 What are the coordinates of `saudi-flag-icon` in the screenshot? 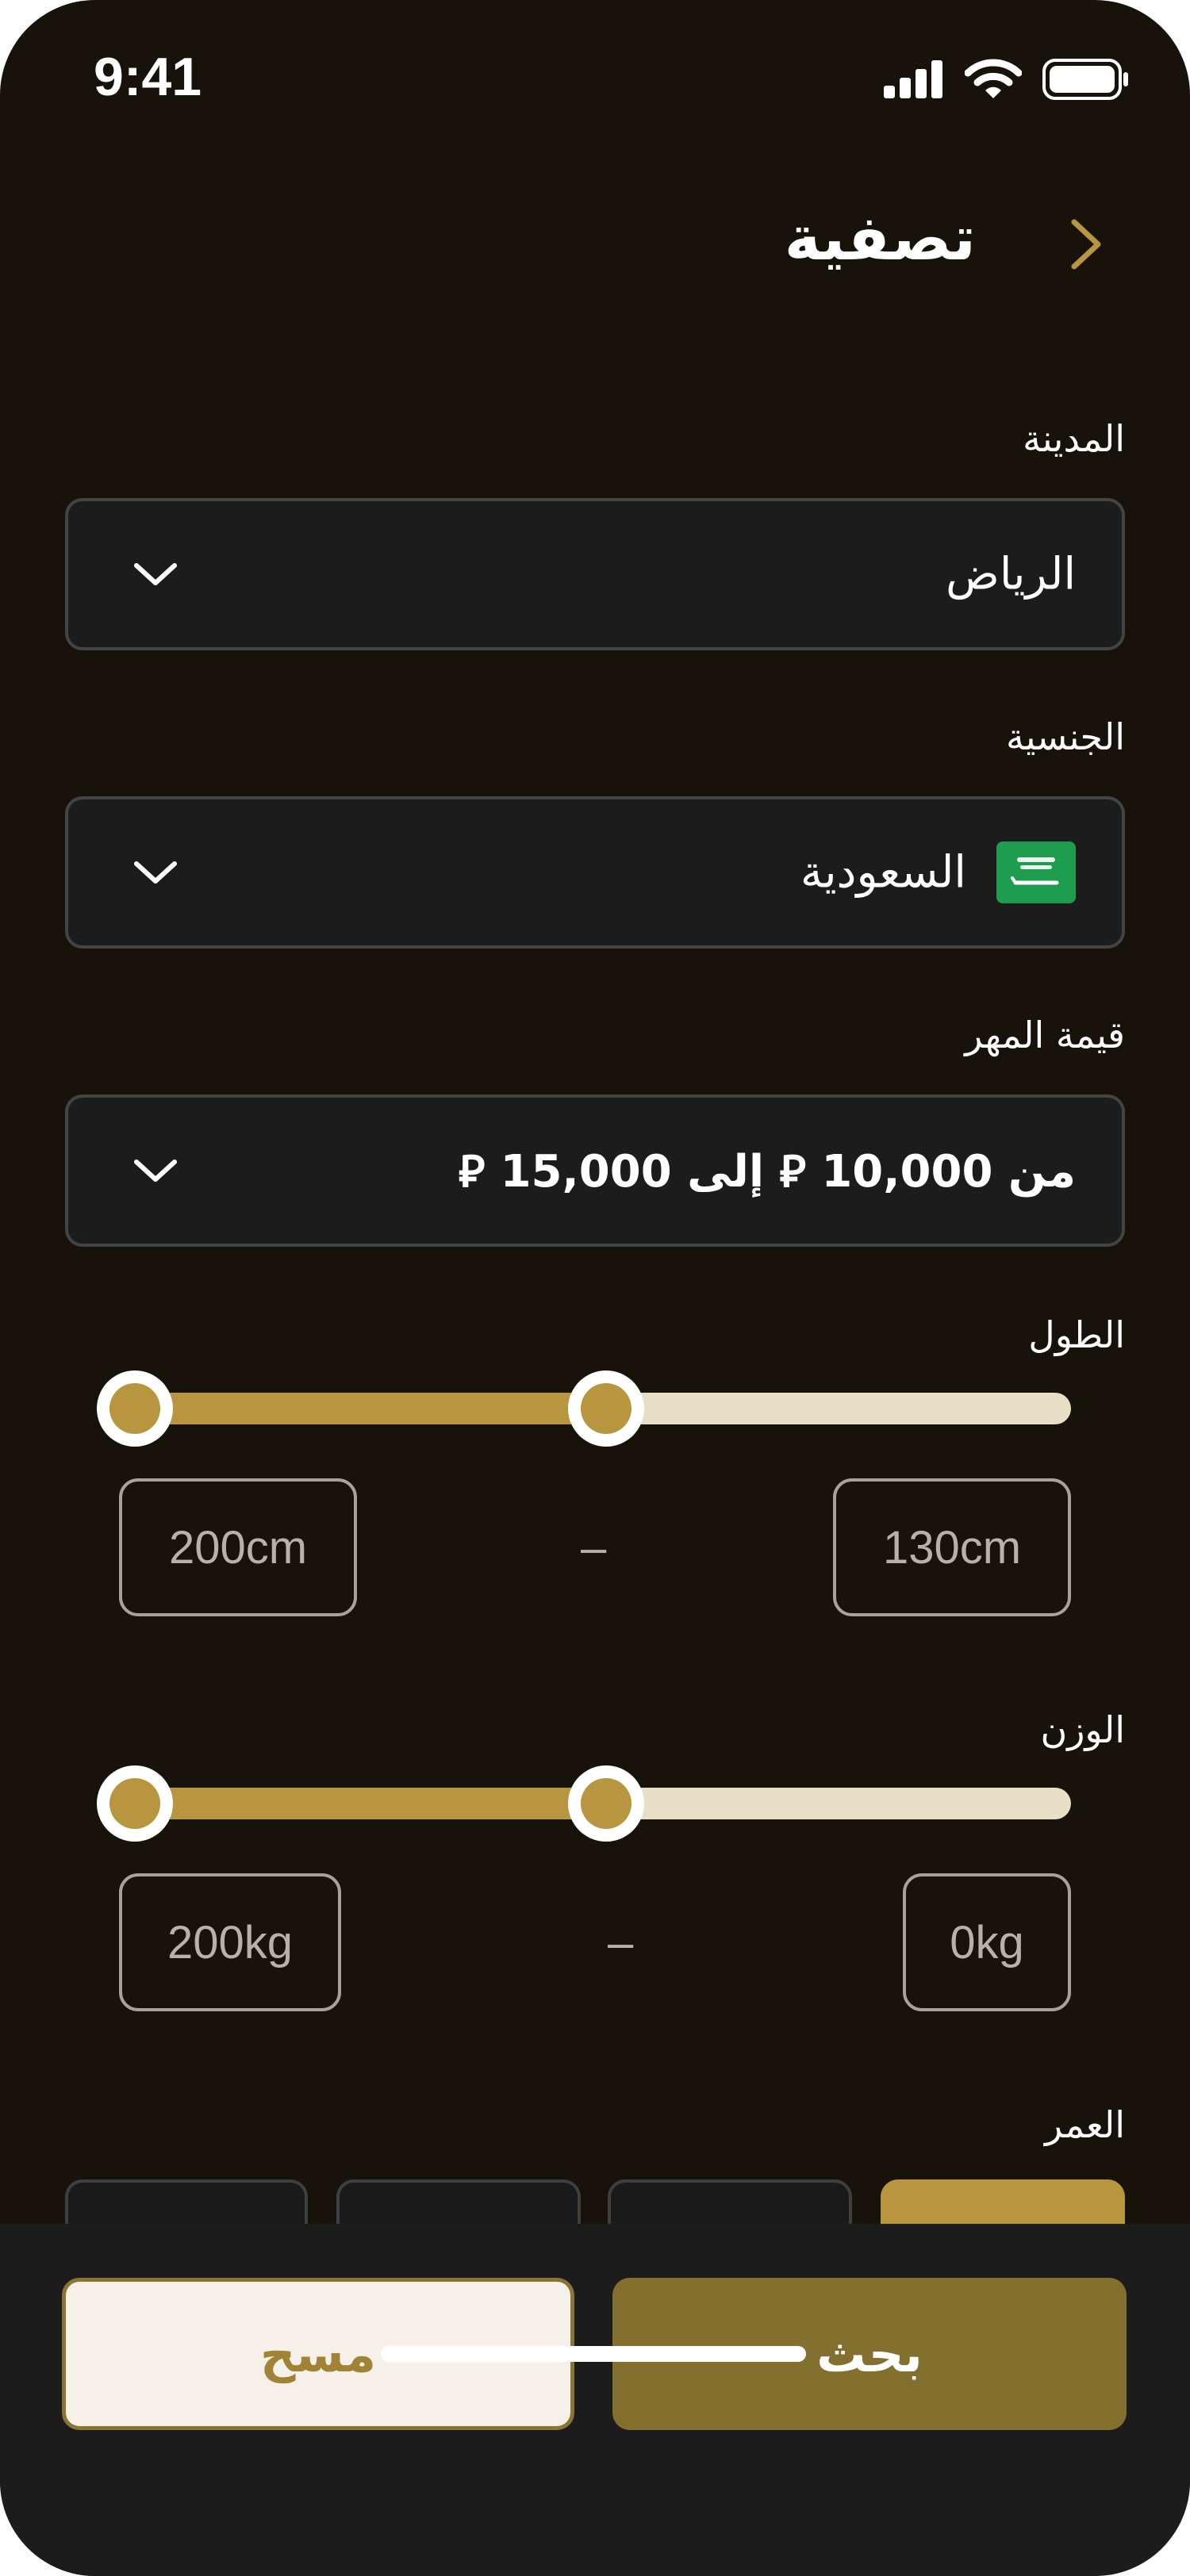 It's located at (1036, 872).